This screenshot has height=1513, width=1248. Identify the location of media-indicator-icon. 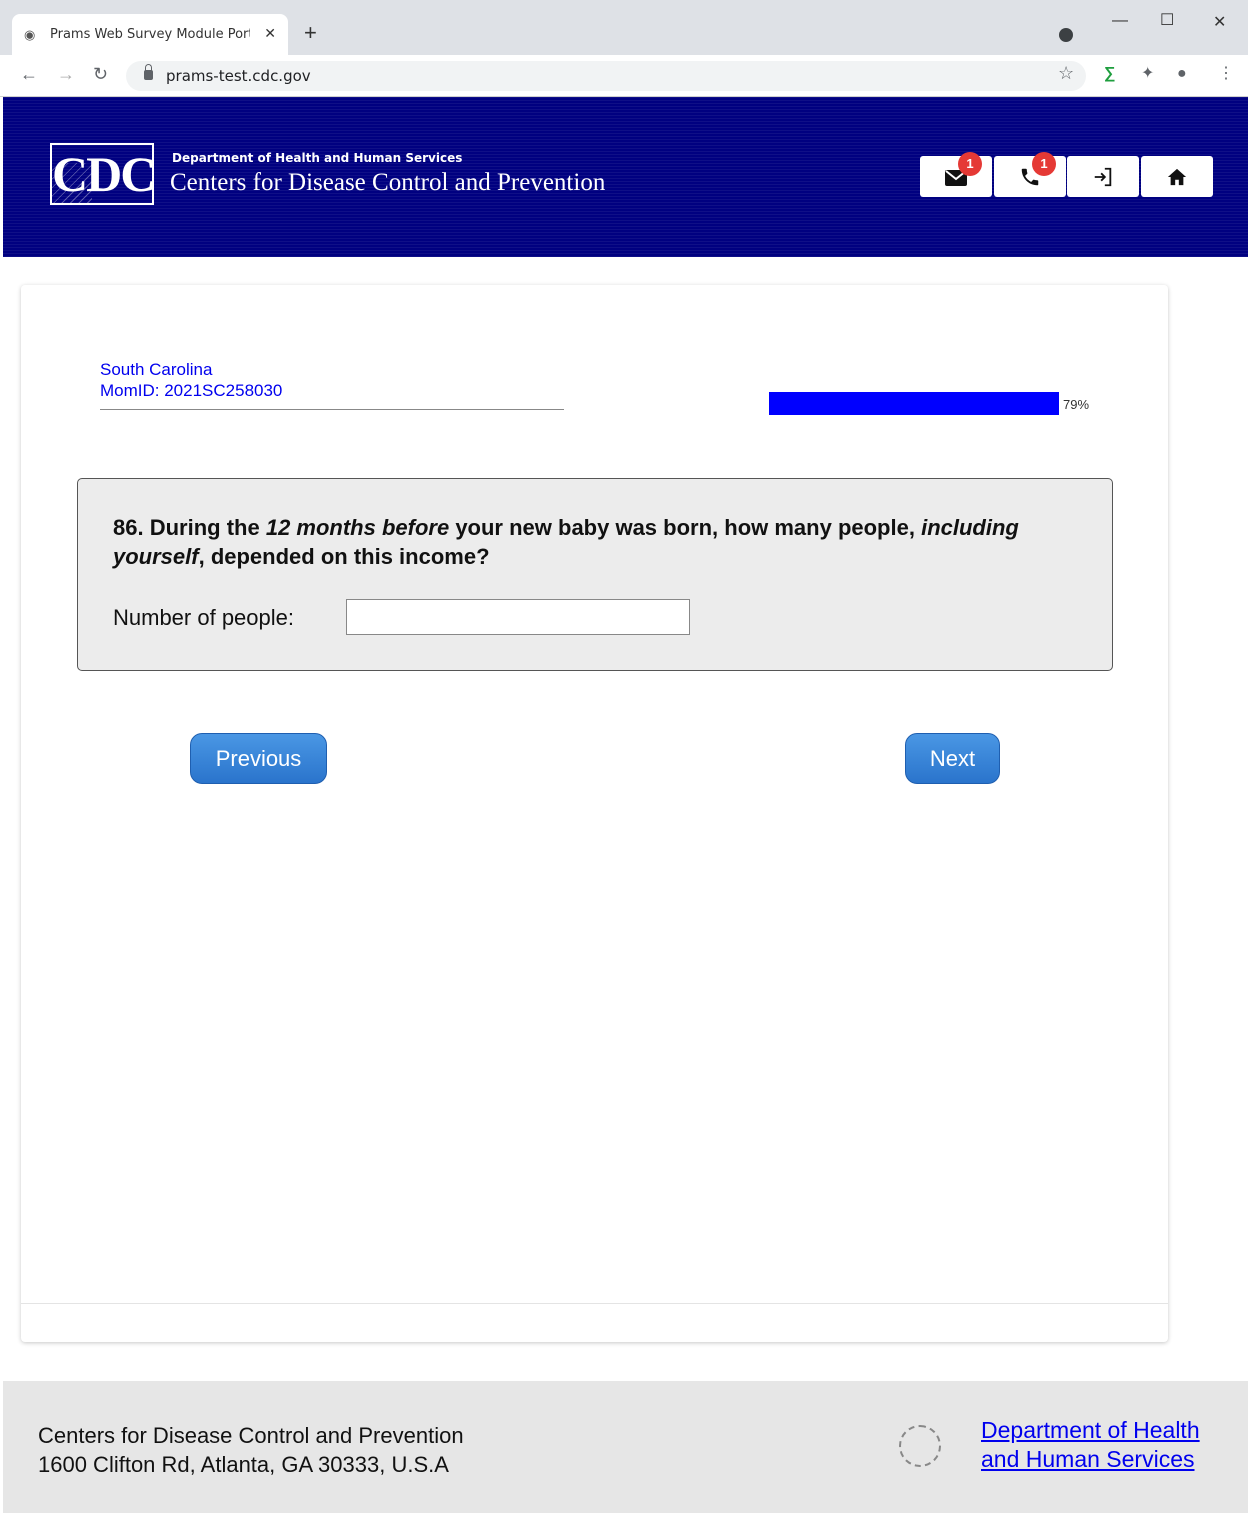
(1066, 35).